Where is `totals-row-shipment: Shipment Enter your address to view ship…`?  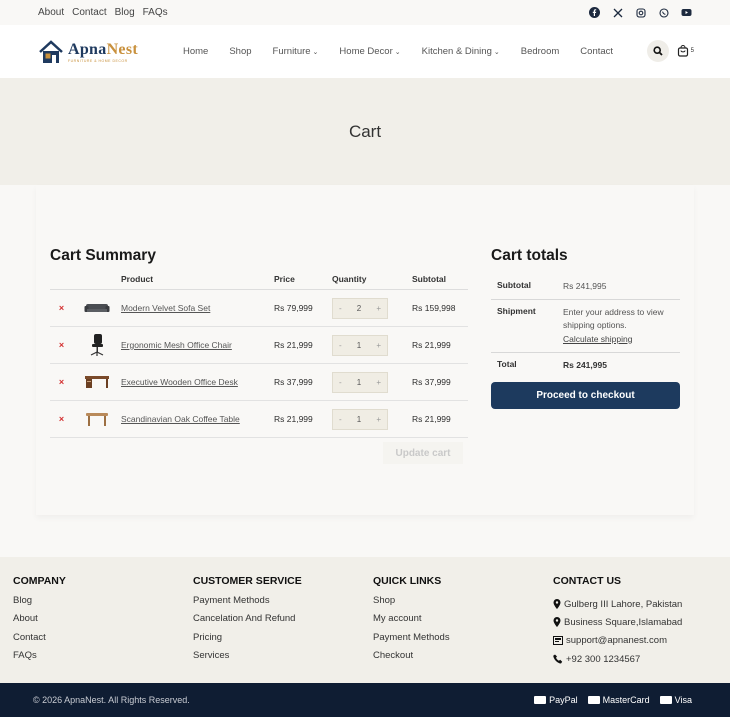 totals-row-shipment: Shipment Enter your address to view ship… is located at coordinates (585, 326).